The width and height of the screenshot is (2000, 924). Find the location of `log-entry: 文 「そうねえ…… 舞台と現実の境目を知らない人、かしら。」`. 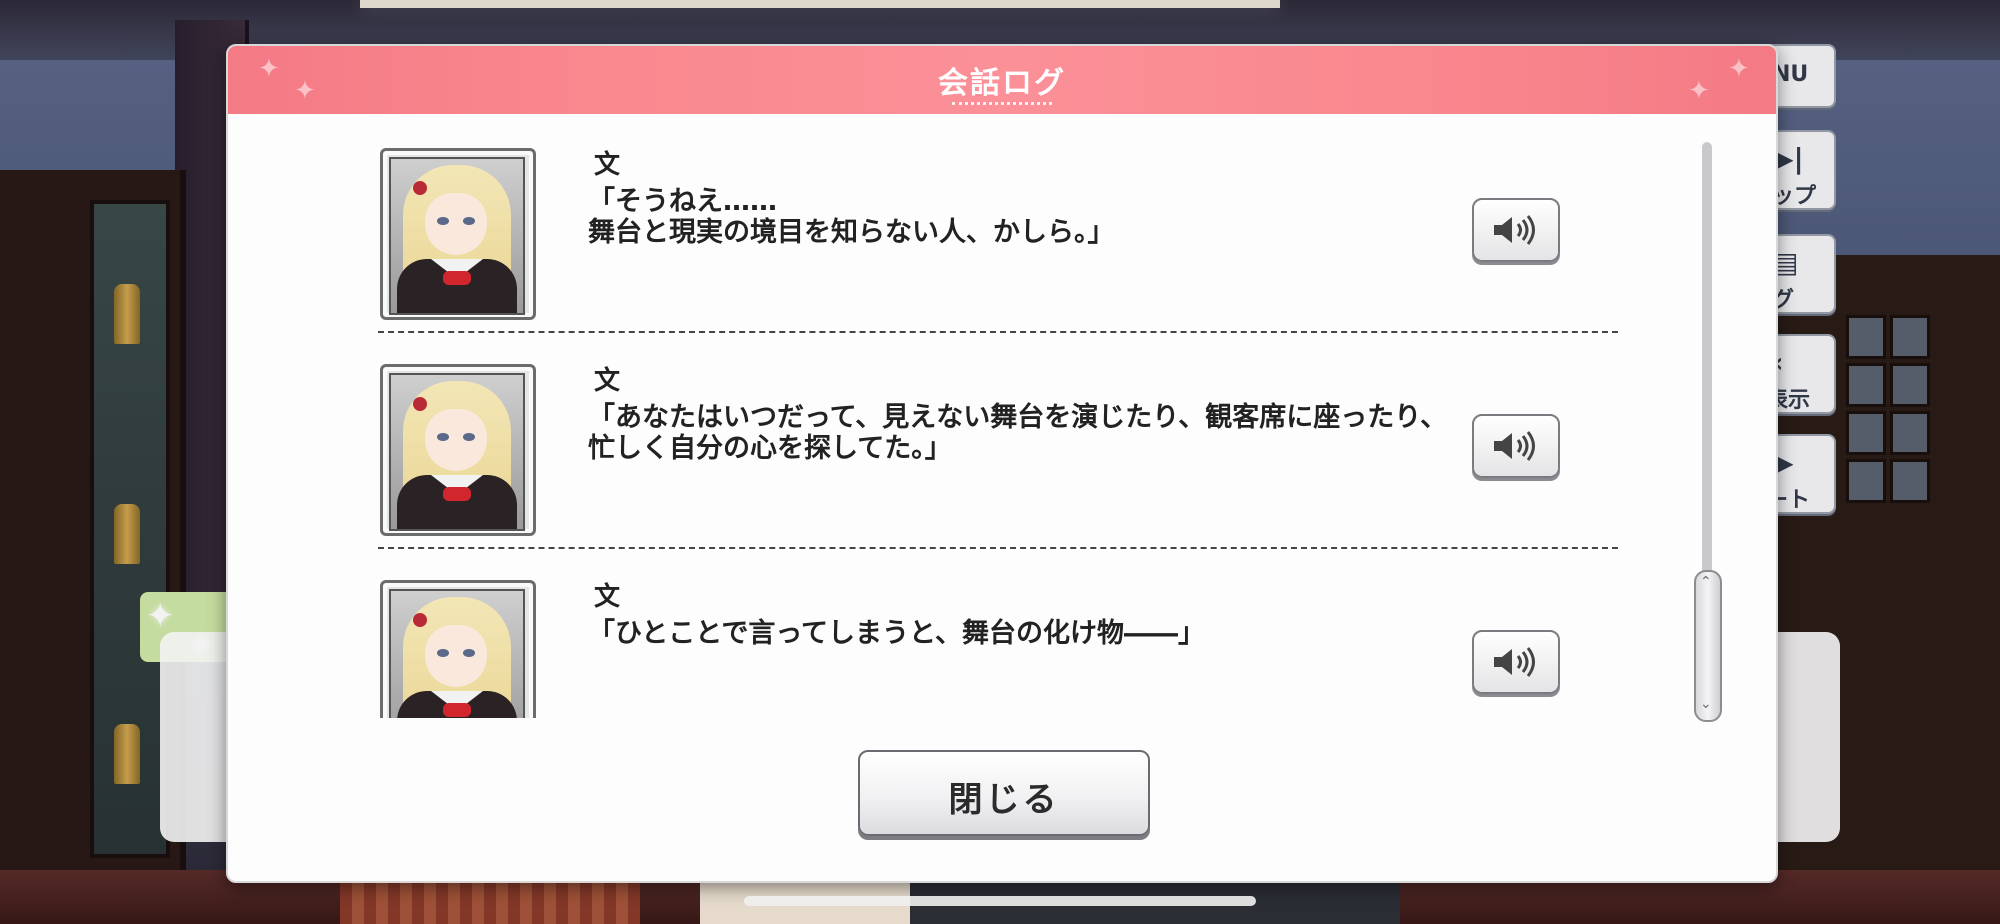

log-entry: 文 「そうねえ…… 舞台と現実の境目を知らない人、かしら。」 is located at coordinates (998, 222).